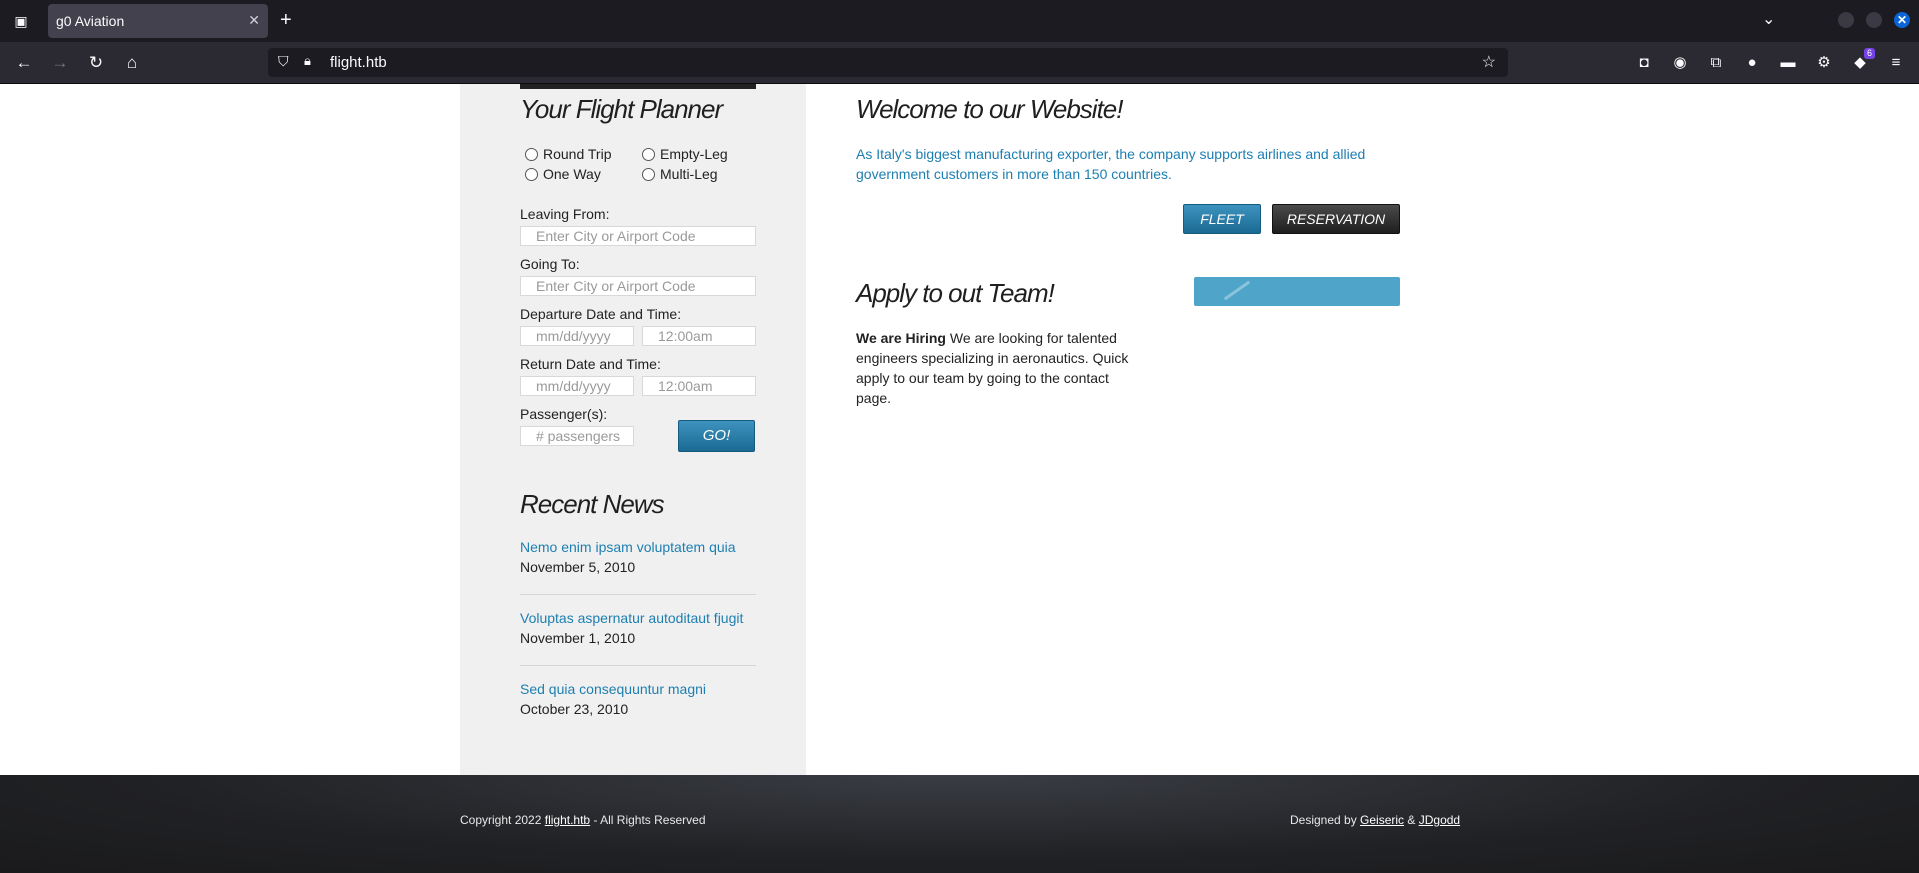  What do you see at coordinates (550, 264) in the screenshot?
I see `going-to-label: Going To:` at bounding box center [550, 264].